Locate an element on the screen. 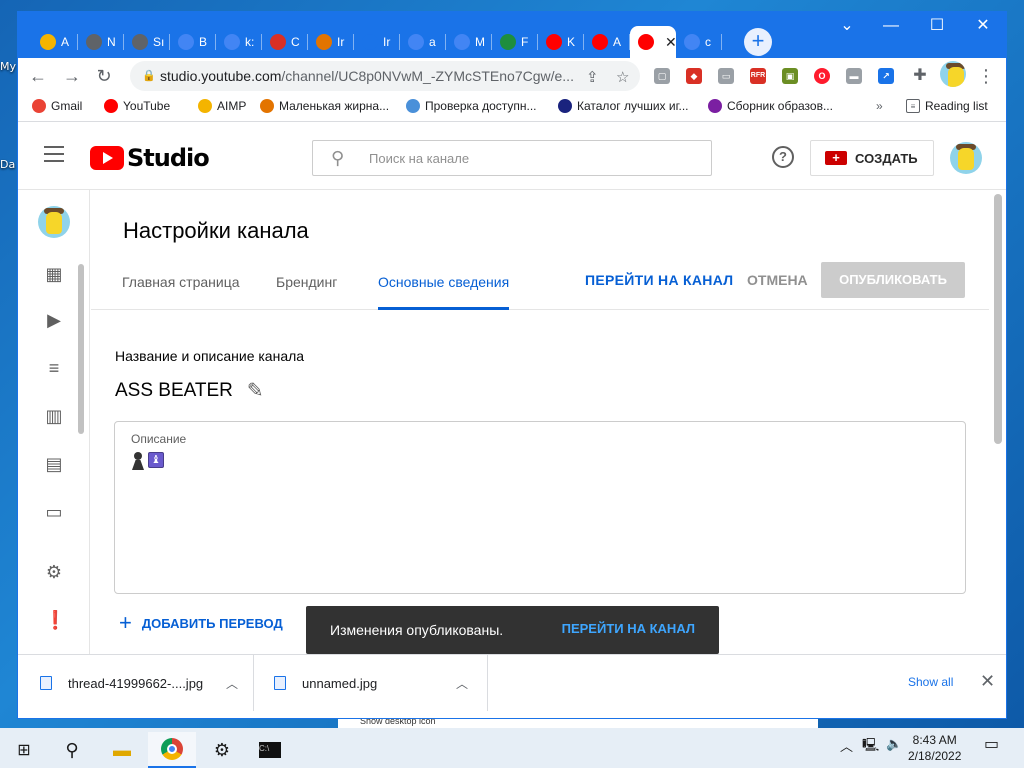 This screenshot has width=1024, height=768. network-icon: 🖳 is located at coordinates (870, 747).